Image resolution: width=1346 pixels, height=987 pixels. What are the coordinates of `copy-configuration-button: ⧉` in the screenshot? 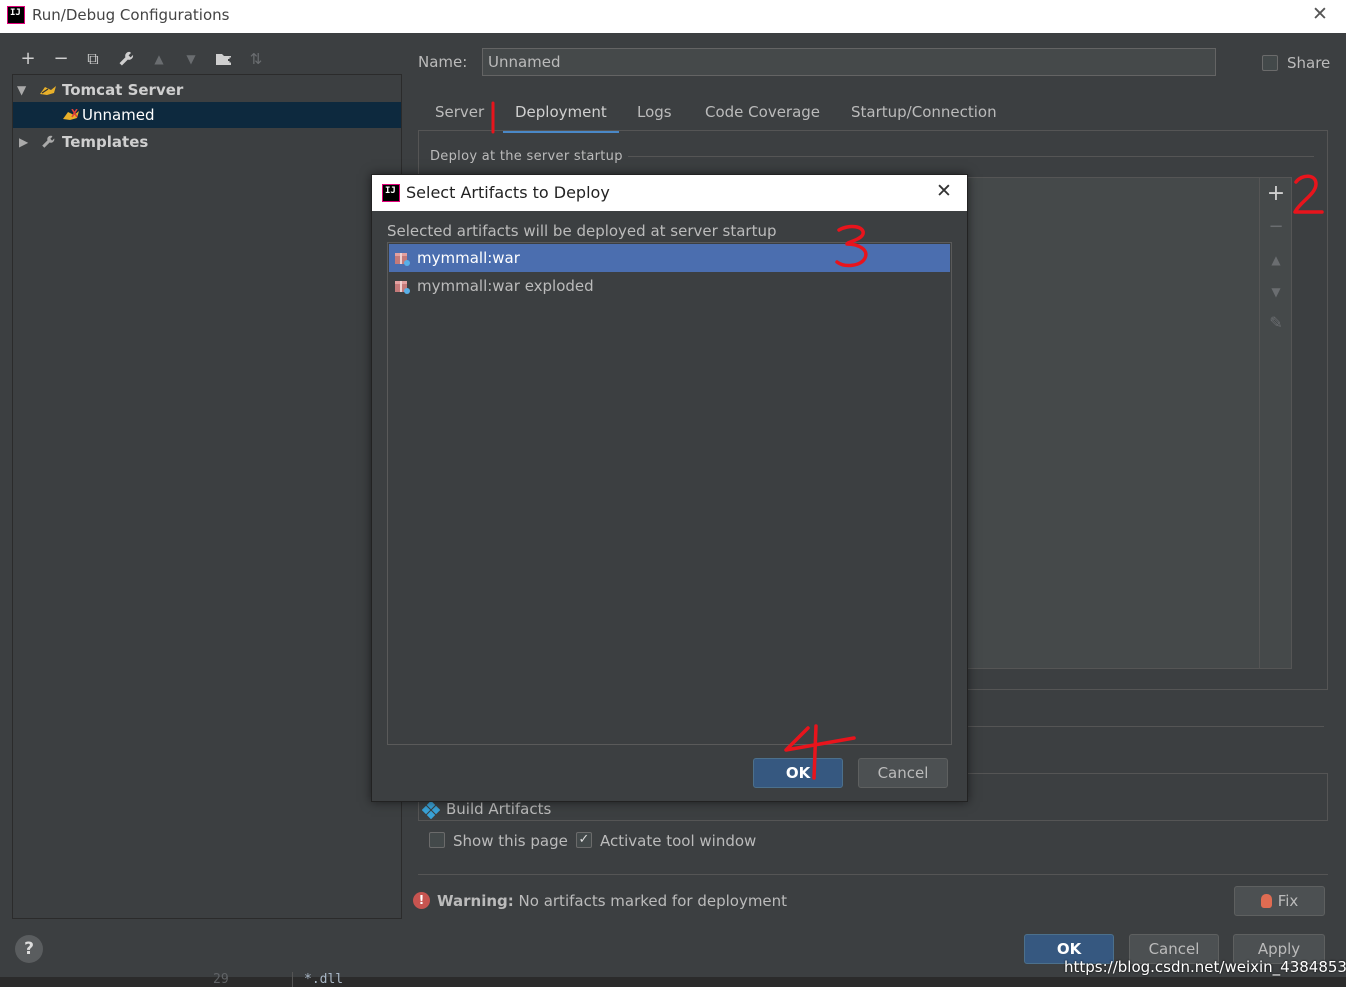 It's located at (93, 59).